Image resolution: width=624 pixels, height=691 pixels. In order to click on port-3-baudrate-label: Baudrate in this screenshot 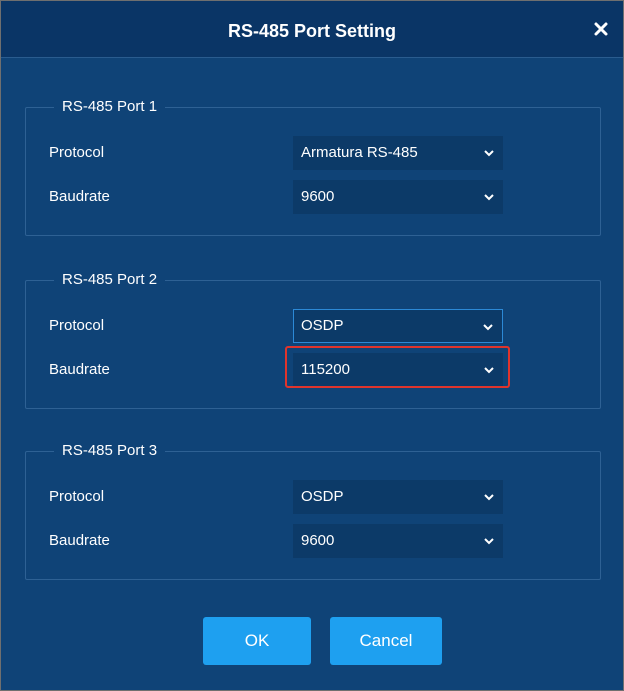, I will do `click(79, 540)`.